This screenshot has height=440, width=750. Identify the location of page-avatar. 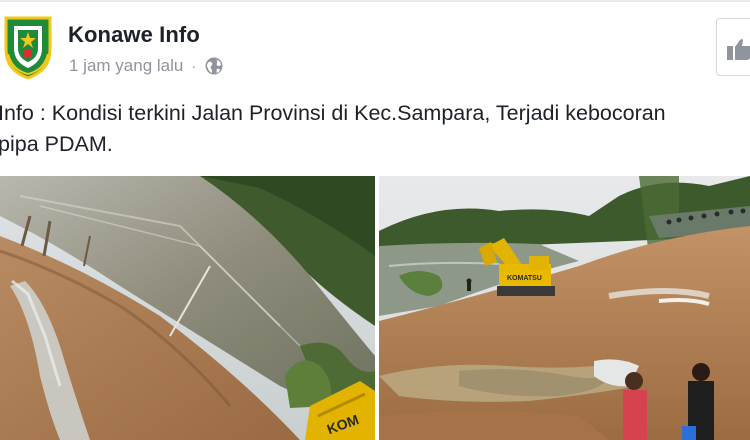
(28, 47).